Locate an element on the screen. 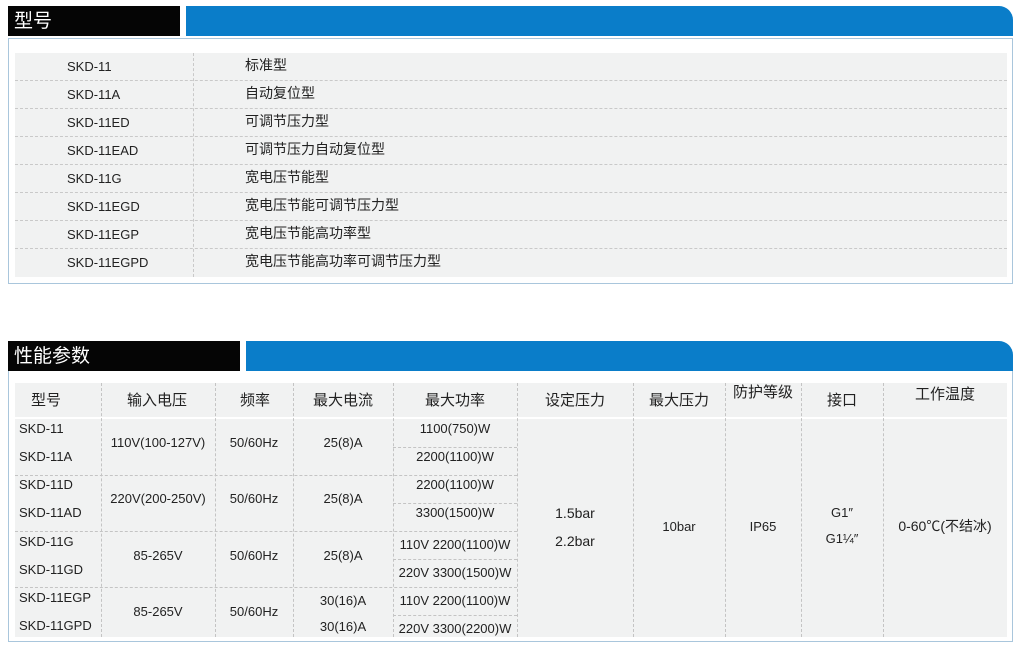  header-max-power: 最大功率 is located at coordinates (454, 400).